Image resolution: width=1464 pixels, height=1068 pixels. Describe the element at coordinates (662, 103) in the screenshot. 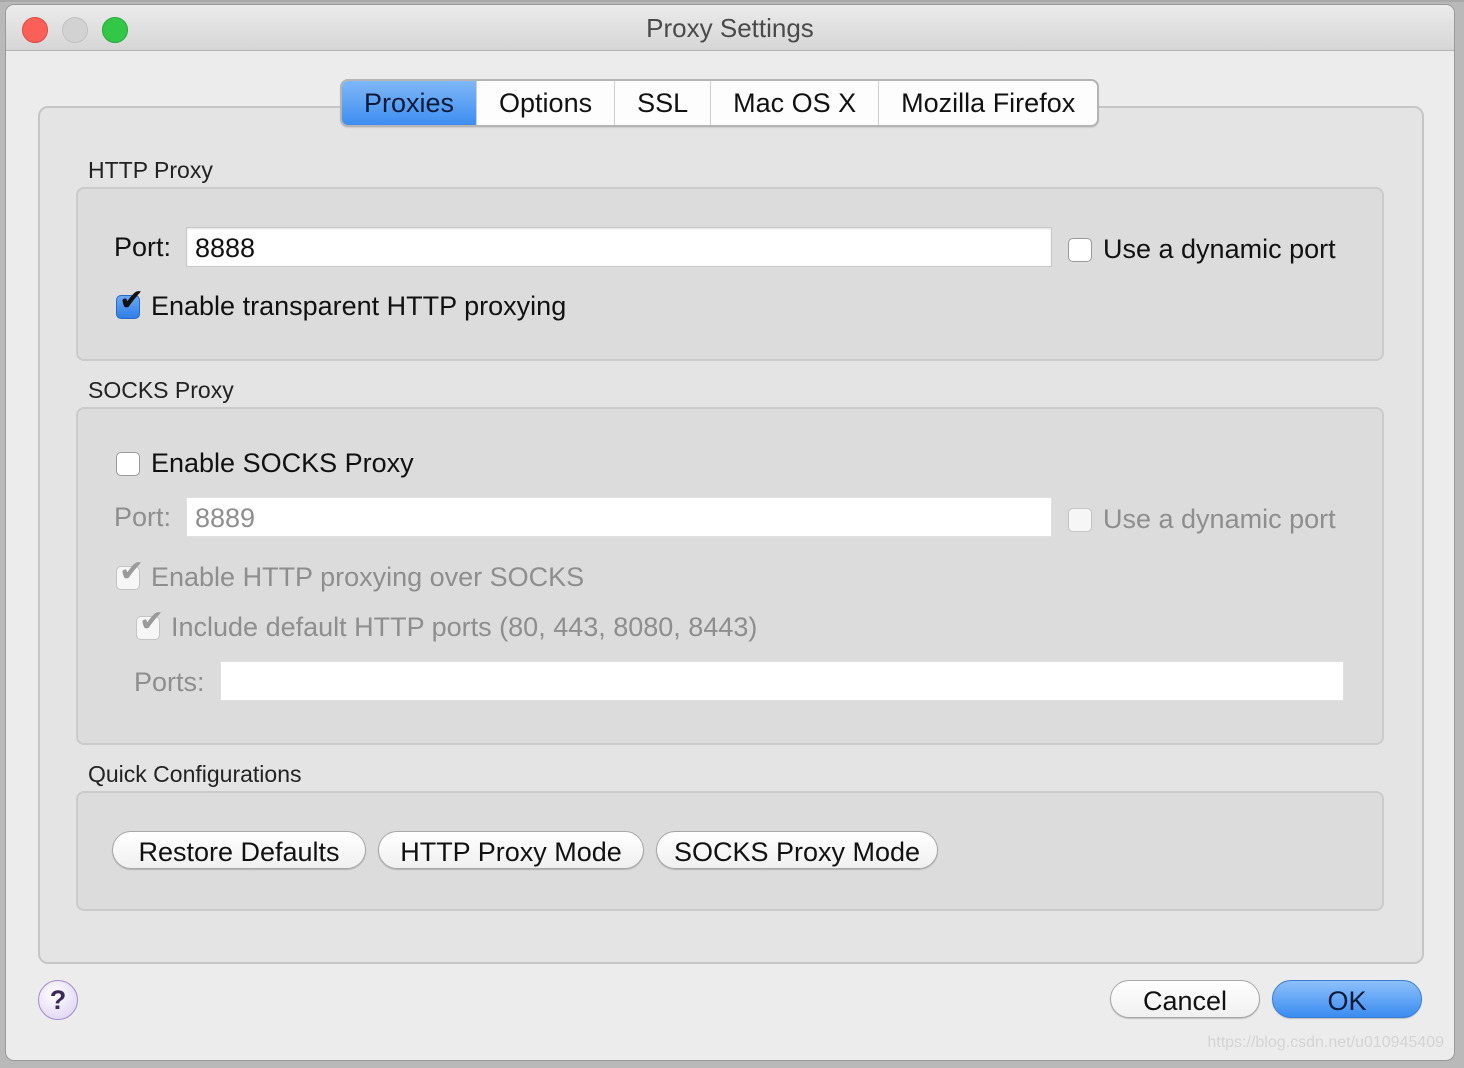

I see `tab-ssl: SSL` at that location.